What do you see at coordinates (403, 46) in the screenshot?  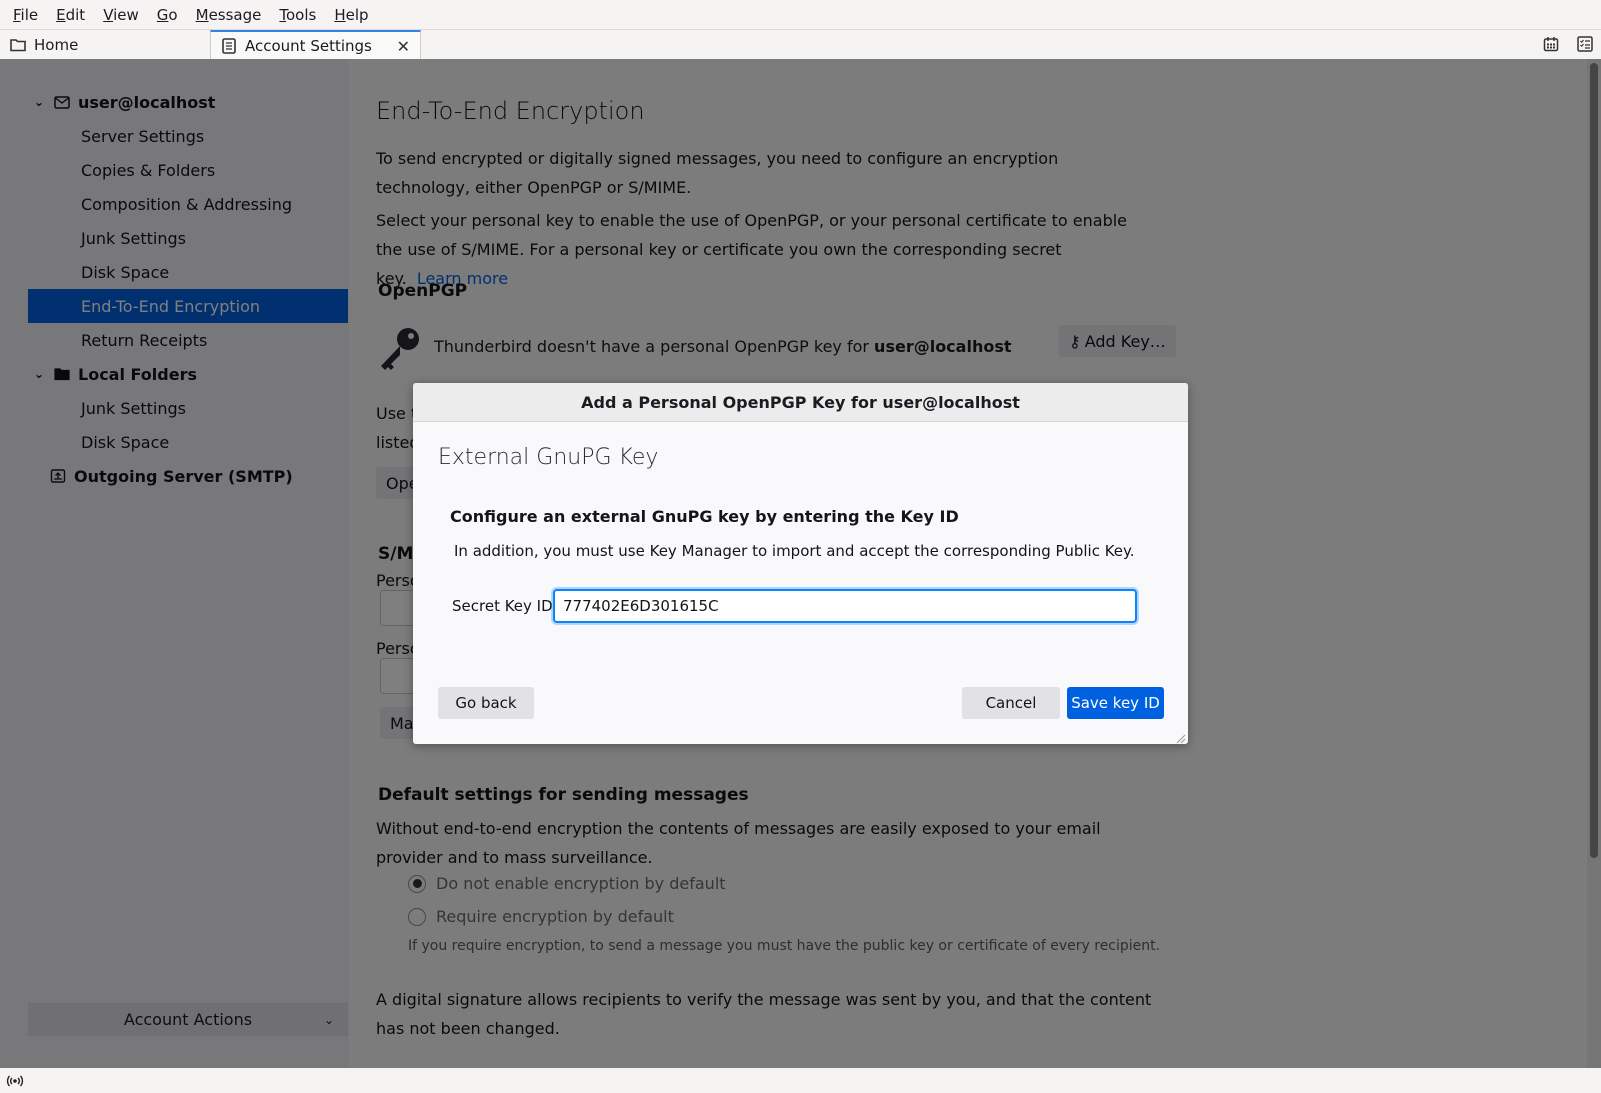 I see `close-tab-icon: ✕` at bounding box center [403, 46].